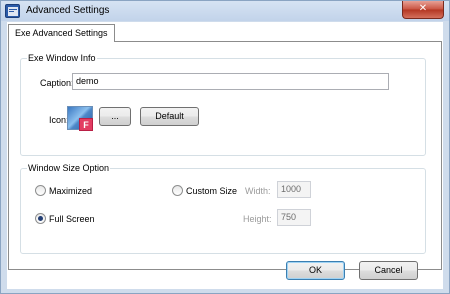 This screenshot has height=294, width=450. Describe the element at coordinates (72, 219) in the screenshot. I see `full-screen-label: Full Screen` at that location.